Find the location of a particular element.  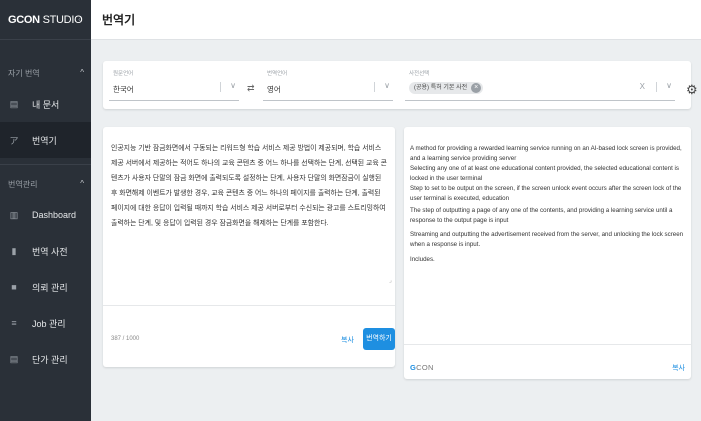

sidebar-item-label: 번역기 is located at coordinates (44, 140).